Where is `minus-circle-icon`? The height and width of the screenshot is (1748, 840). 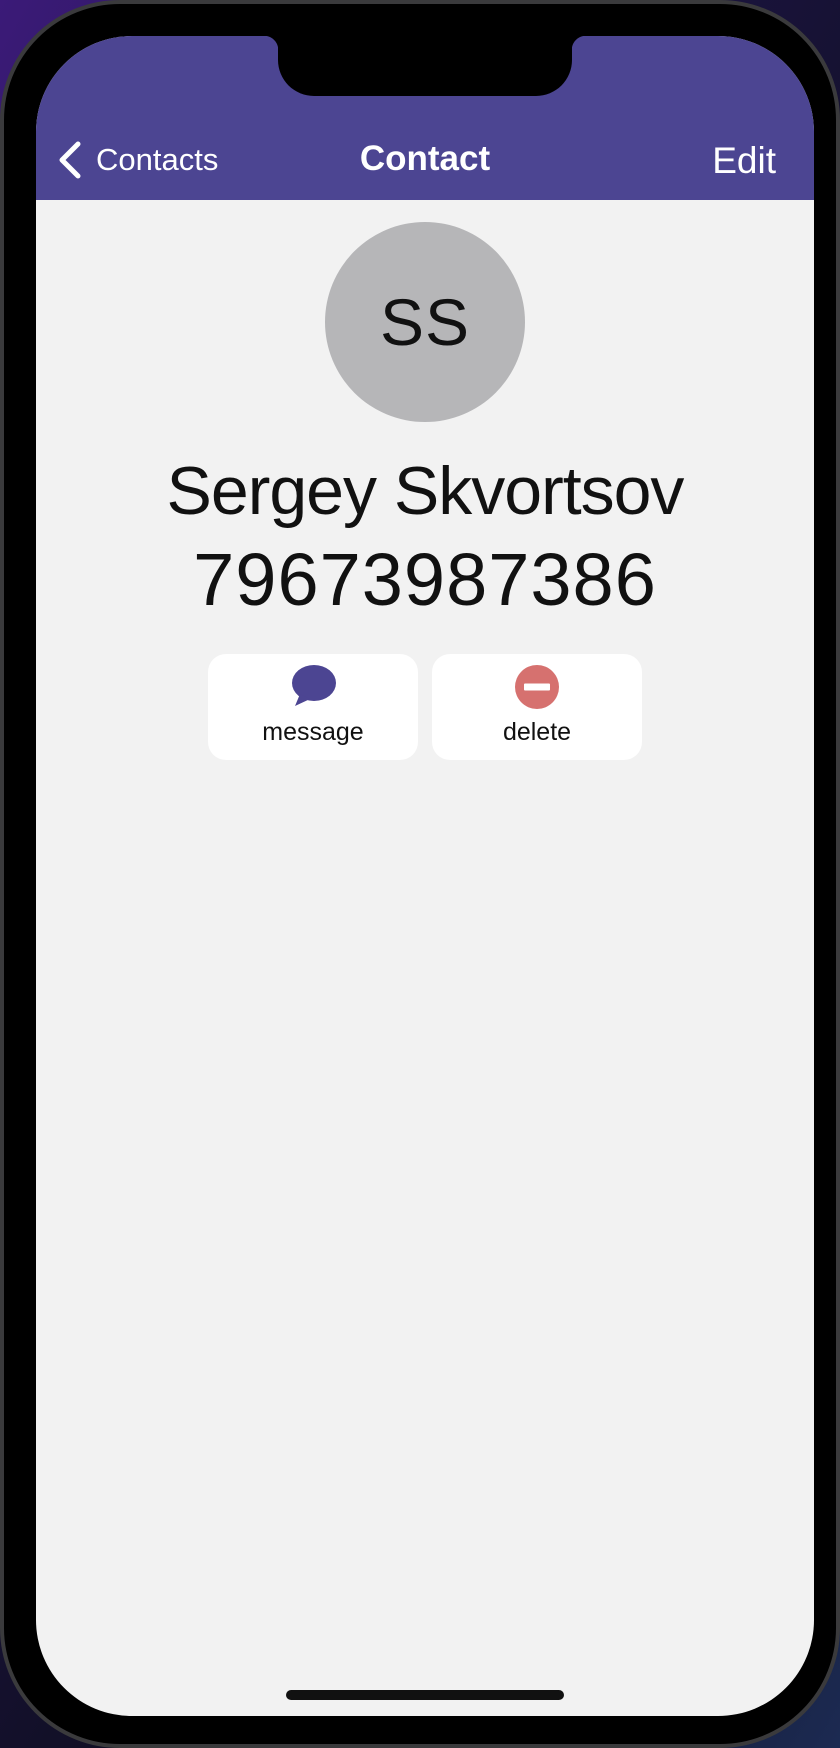 minus-circle-icon is located at coordinates (537, 687).